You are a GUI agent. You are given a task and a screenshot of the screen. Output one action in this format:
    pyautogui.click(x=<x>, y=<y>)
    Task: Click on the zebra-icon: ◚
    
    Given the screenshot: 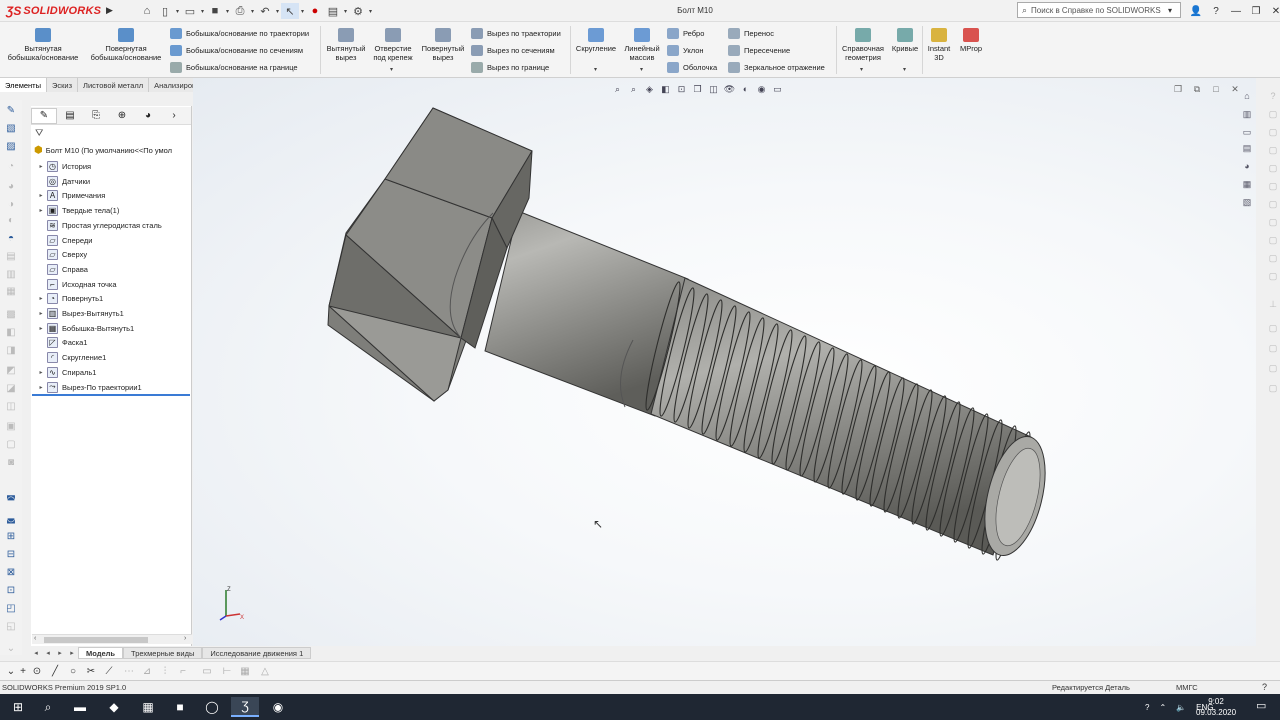 What is the action you would take?
    pyautogui.click(x=11, y=500)
    